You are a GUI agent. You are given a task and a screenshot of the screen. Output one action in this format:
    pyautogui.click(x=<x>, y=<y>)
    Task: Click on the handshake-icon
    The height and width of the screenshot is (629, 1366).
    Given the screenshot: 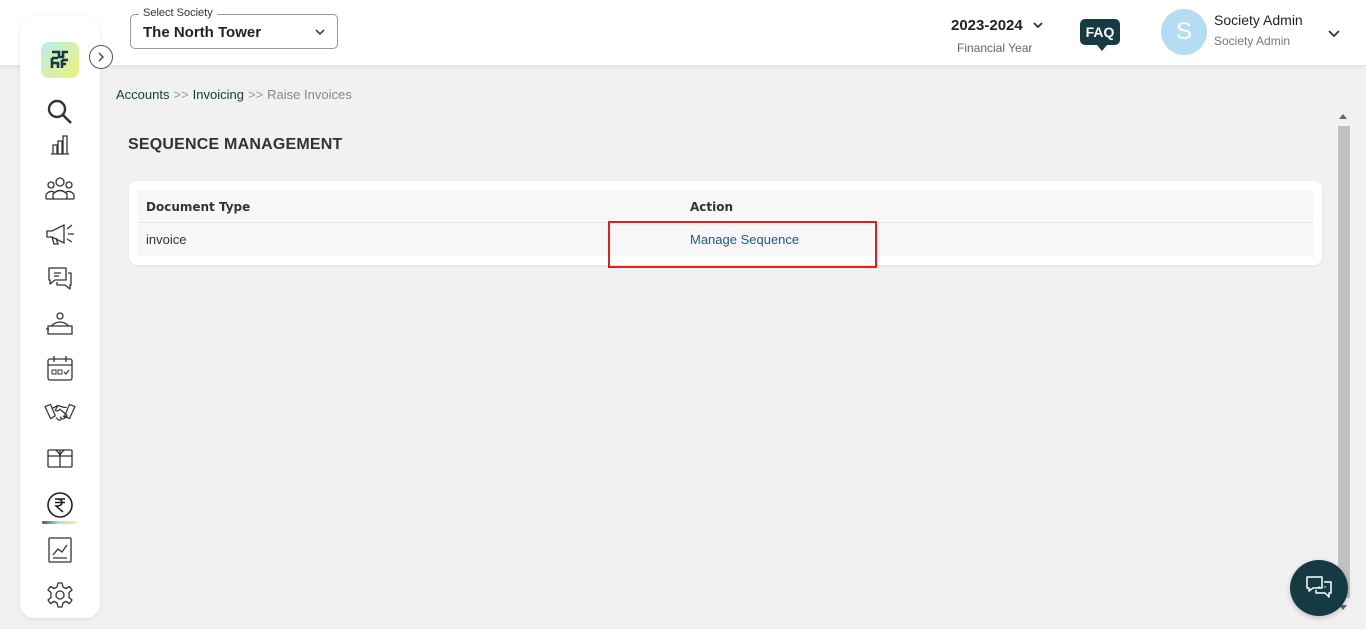 What is the action you would take?
    pyautogui.click(x=60, y=413)
    